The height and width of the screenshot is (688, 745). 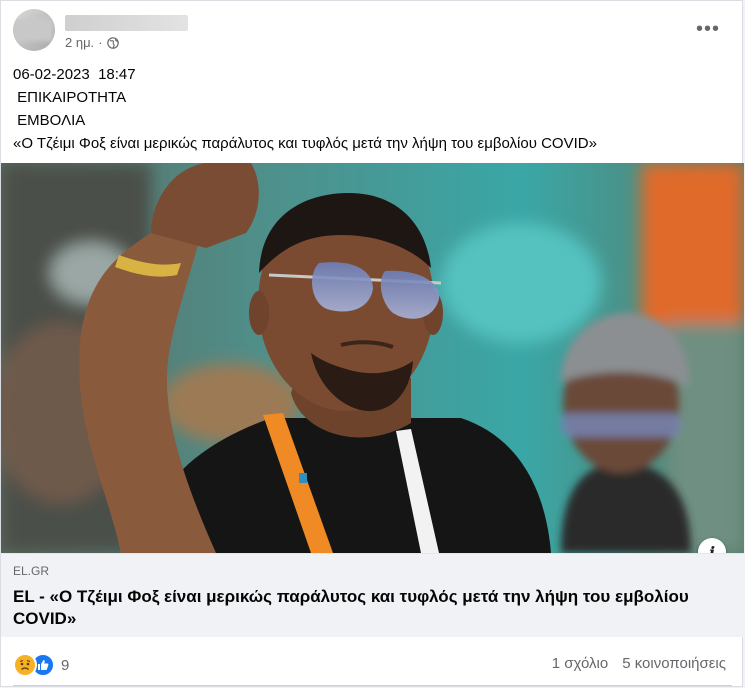 What do you see at coordinates (41, 665) in the screenshot?
I see `reactions-summary: 9` at bounding box center [41, 665].